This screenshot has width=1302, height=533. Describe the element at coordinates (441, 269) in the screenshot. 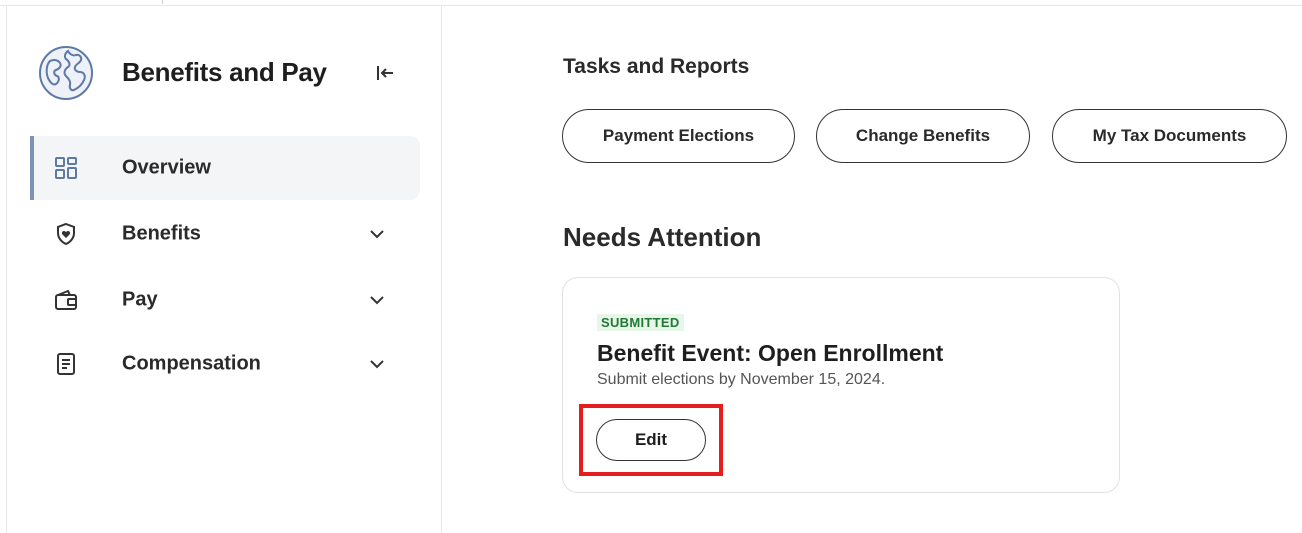

I see `sidebar-divider` at that location.